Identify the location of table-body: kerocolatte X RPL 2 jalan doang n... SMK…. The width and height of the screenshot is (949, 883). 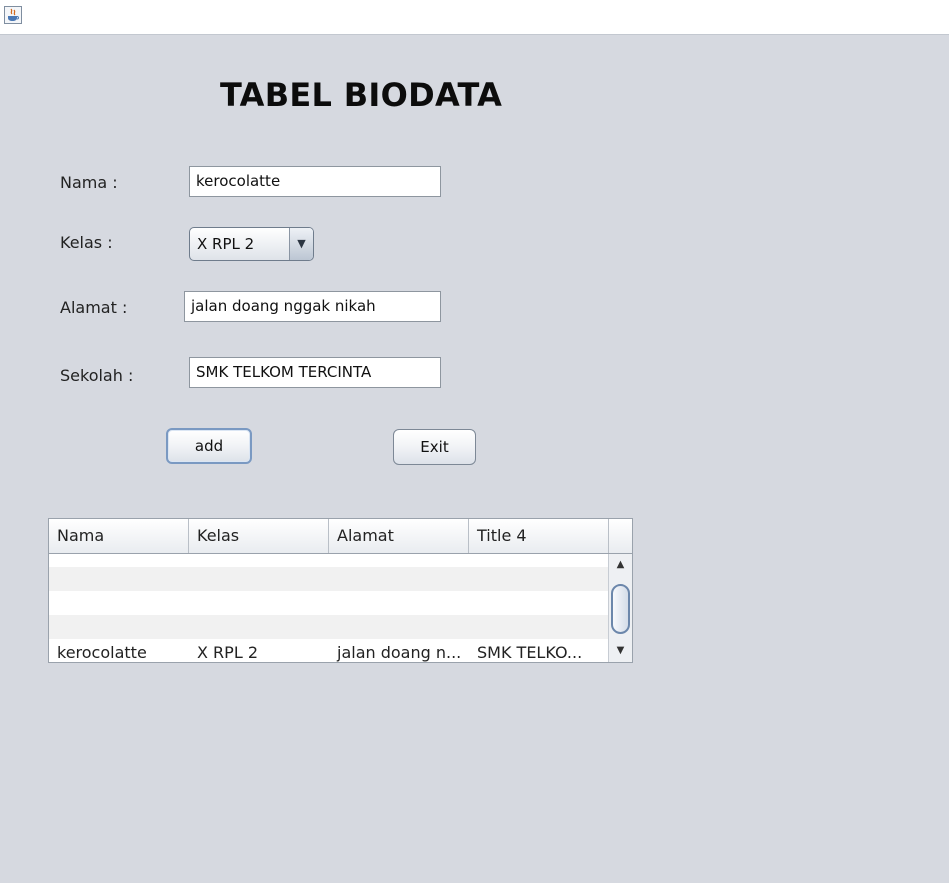
(328, 608).